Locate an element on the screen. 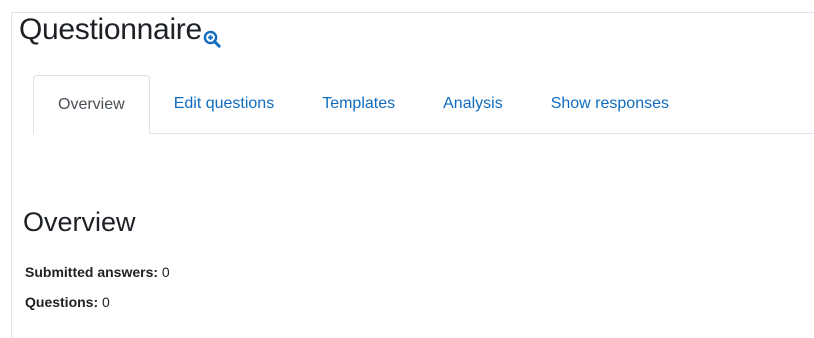  submitted-answers-stat: Submitted answers: 0 is located at coordinates (97, 272).